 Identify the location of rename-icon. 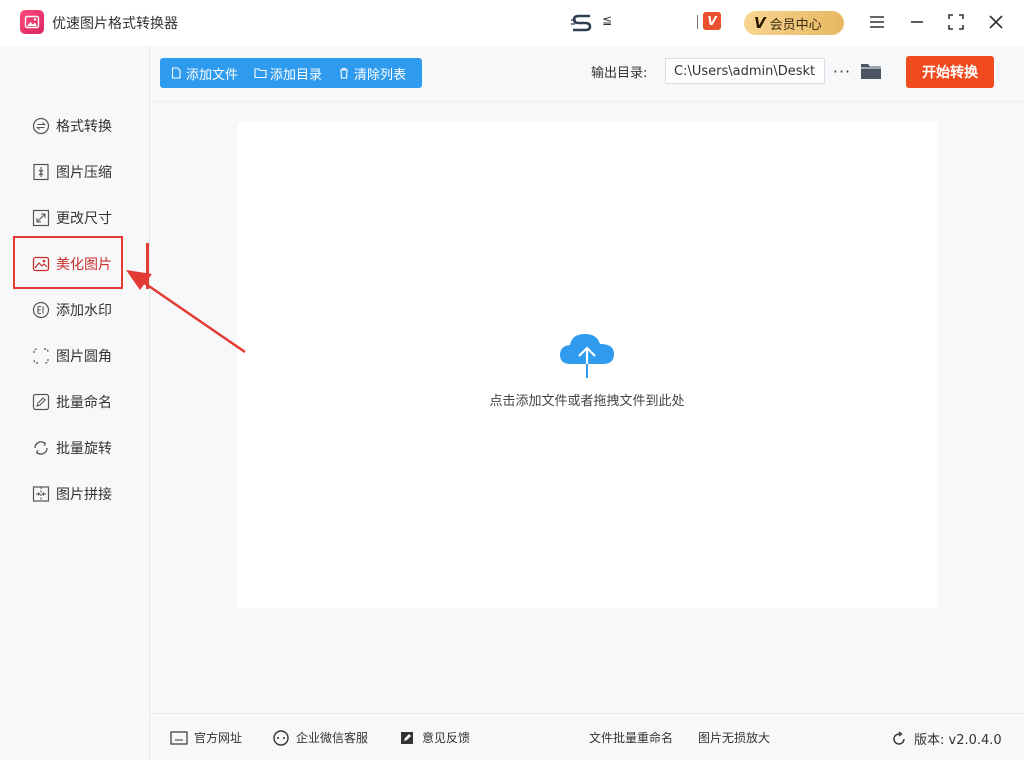
(41, 402).